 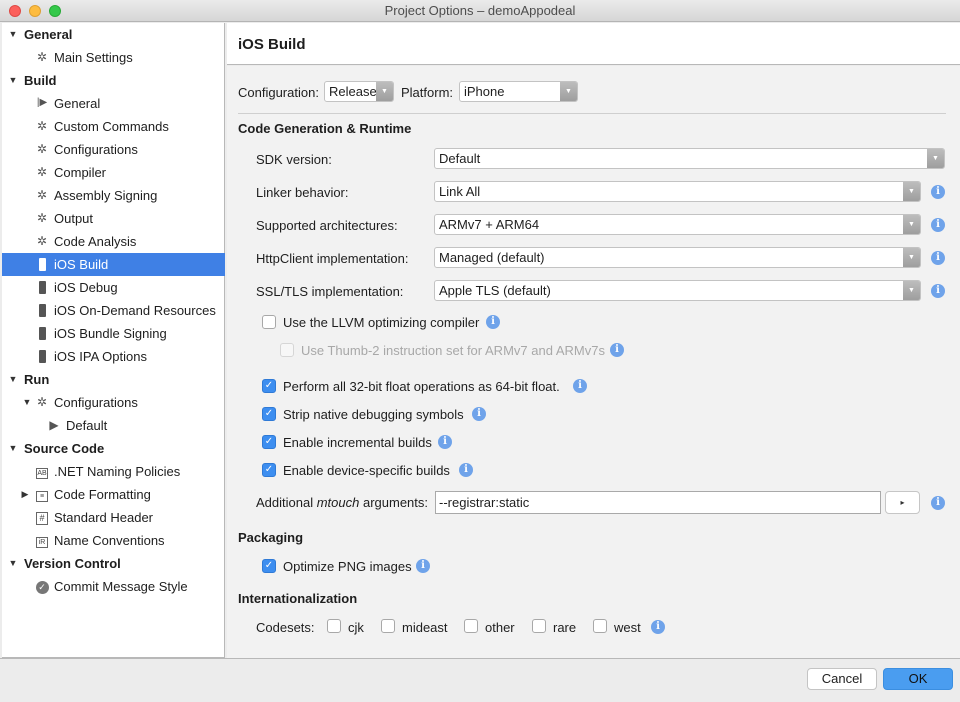 I want to click on platform-value: iPhone, so click(x=484, y=91).